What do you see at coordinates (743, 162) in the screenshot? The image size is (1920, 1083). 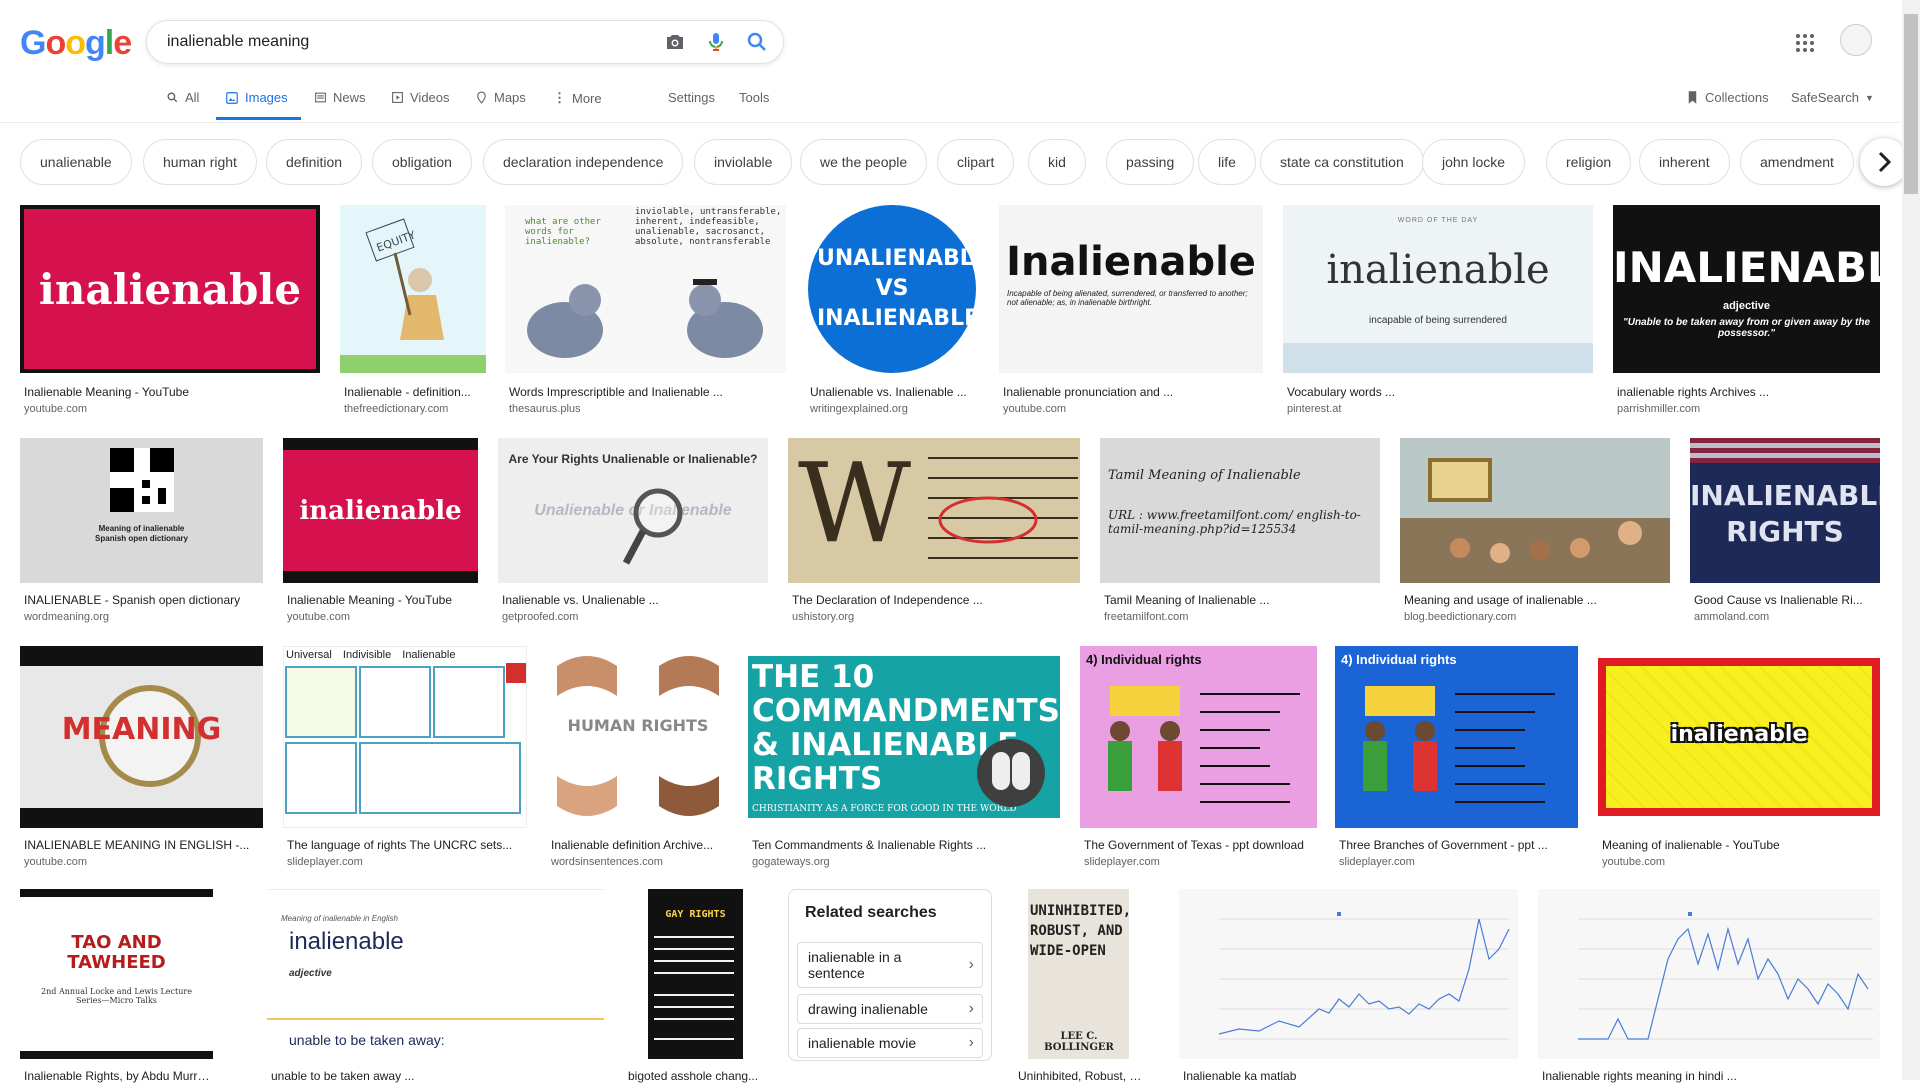 I see `chip: inviolable` at bounding box center [743, 162].